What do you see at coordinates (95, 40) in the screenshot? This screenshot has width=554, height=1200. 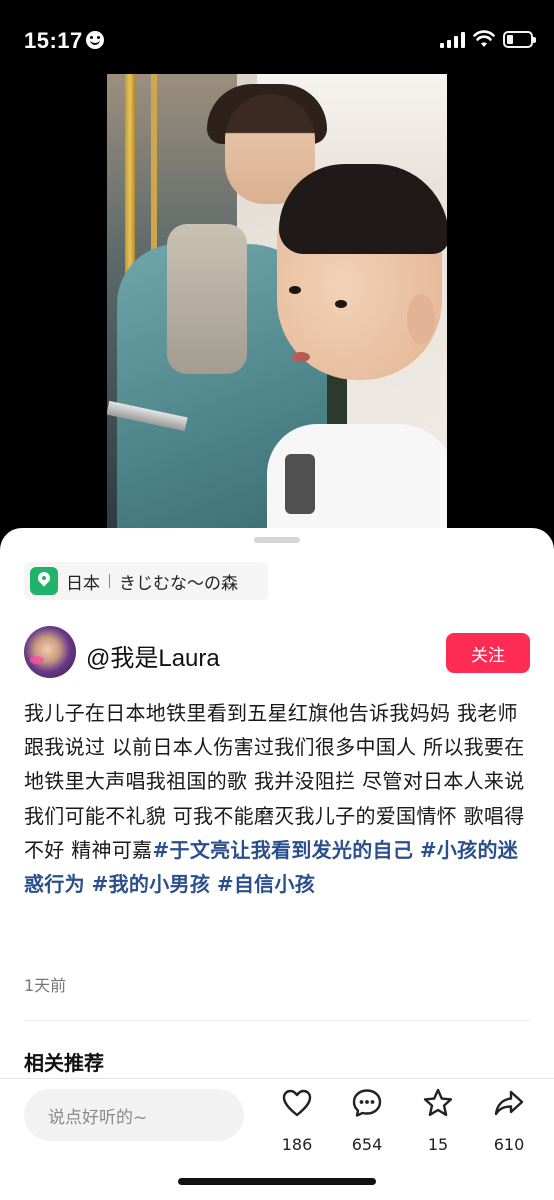 I see `smile-icon` at bounding box center [95, 40].